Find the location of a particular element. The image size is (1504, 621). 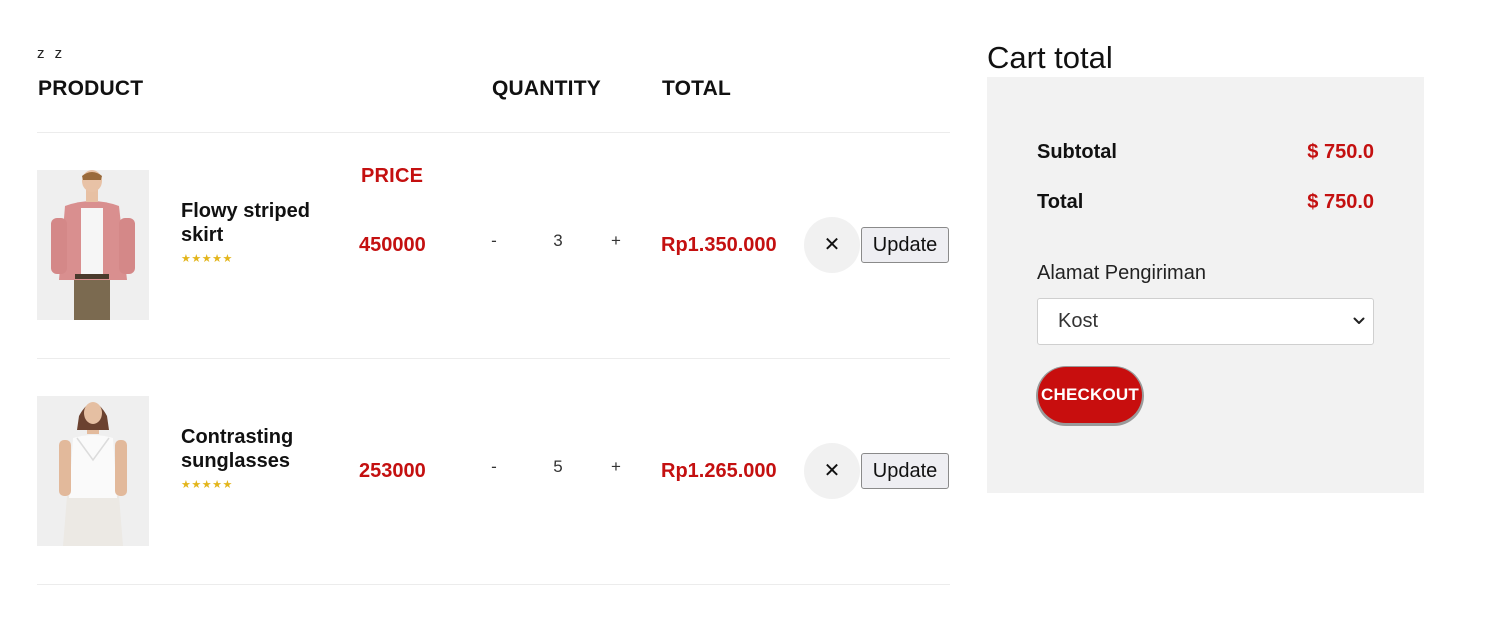

shipping-address-select: Kost is located at coordinates (1205, 321).